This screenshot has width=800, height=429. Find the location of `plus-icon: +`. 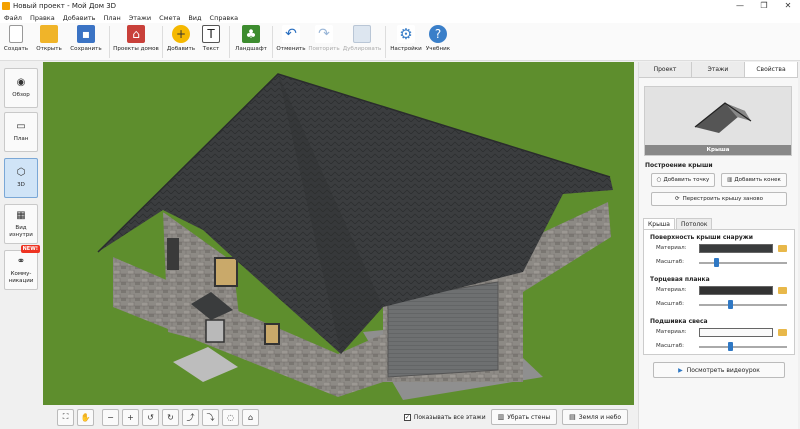

plus-icon: + is located at coordinates (181, 34).